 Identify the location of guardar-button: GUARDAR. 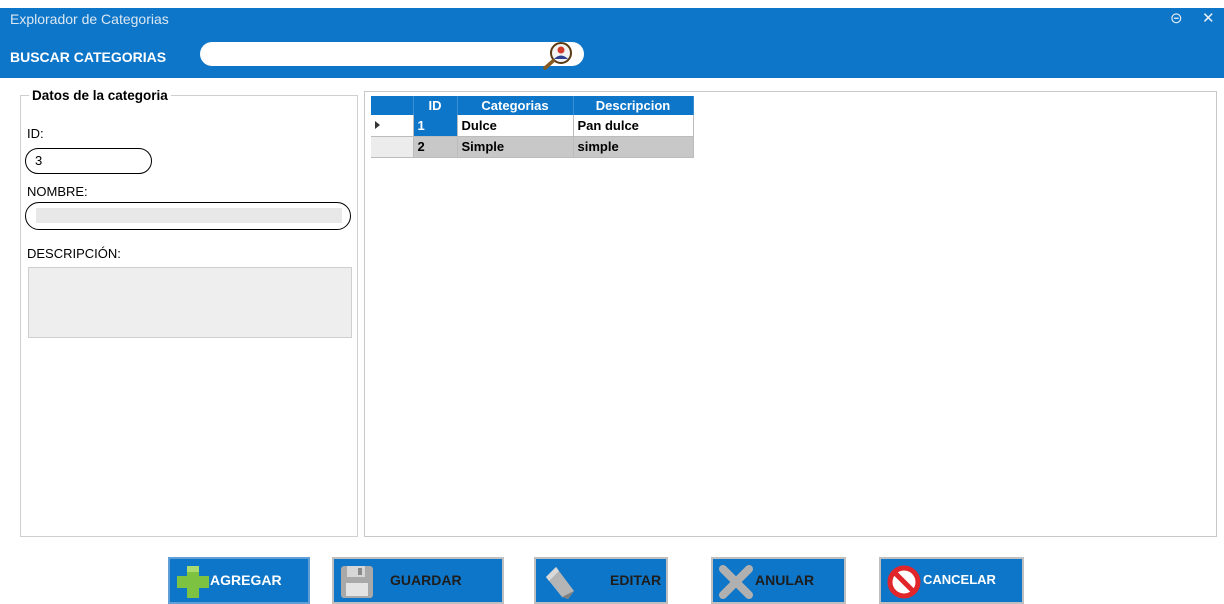
(418, 580).